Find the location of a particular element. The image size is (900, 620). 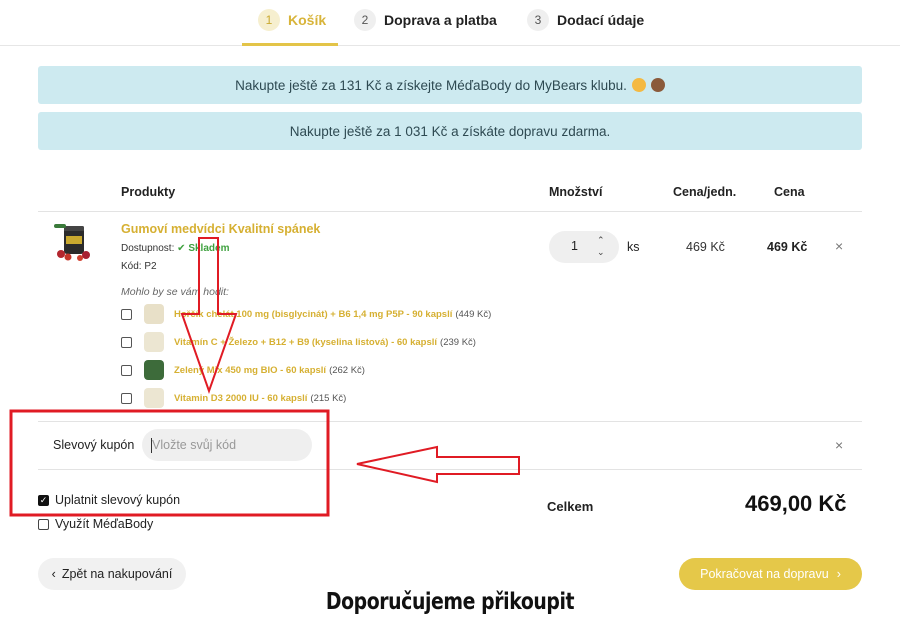

chevron-right-icon: › is located at coordinates (838, 574).